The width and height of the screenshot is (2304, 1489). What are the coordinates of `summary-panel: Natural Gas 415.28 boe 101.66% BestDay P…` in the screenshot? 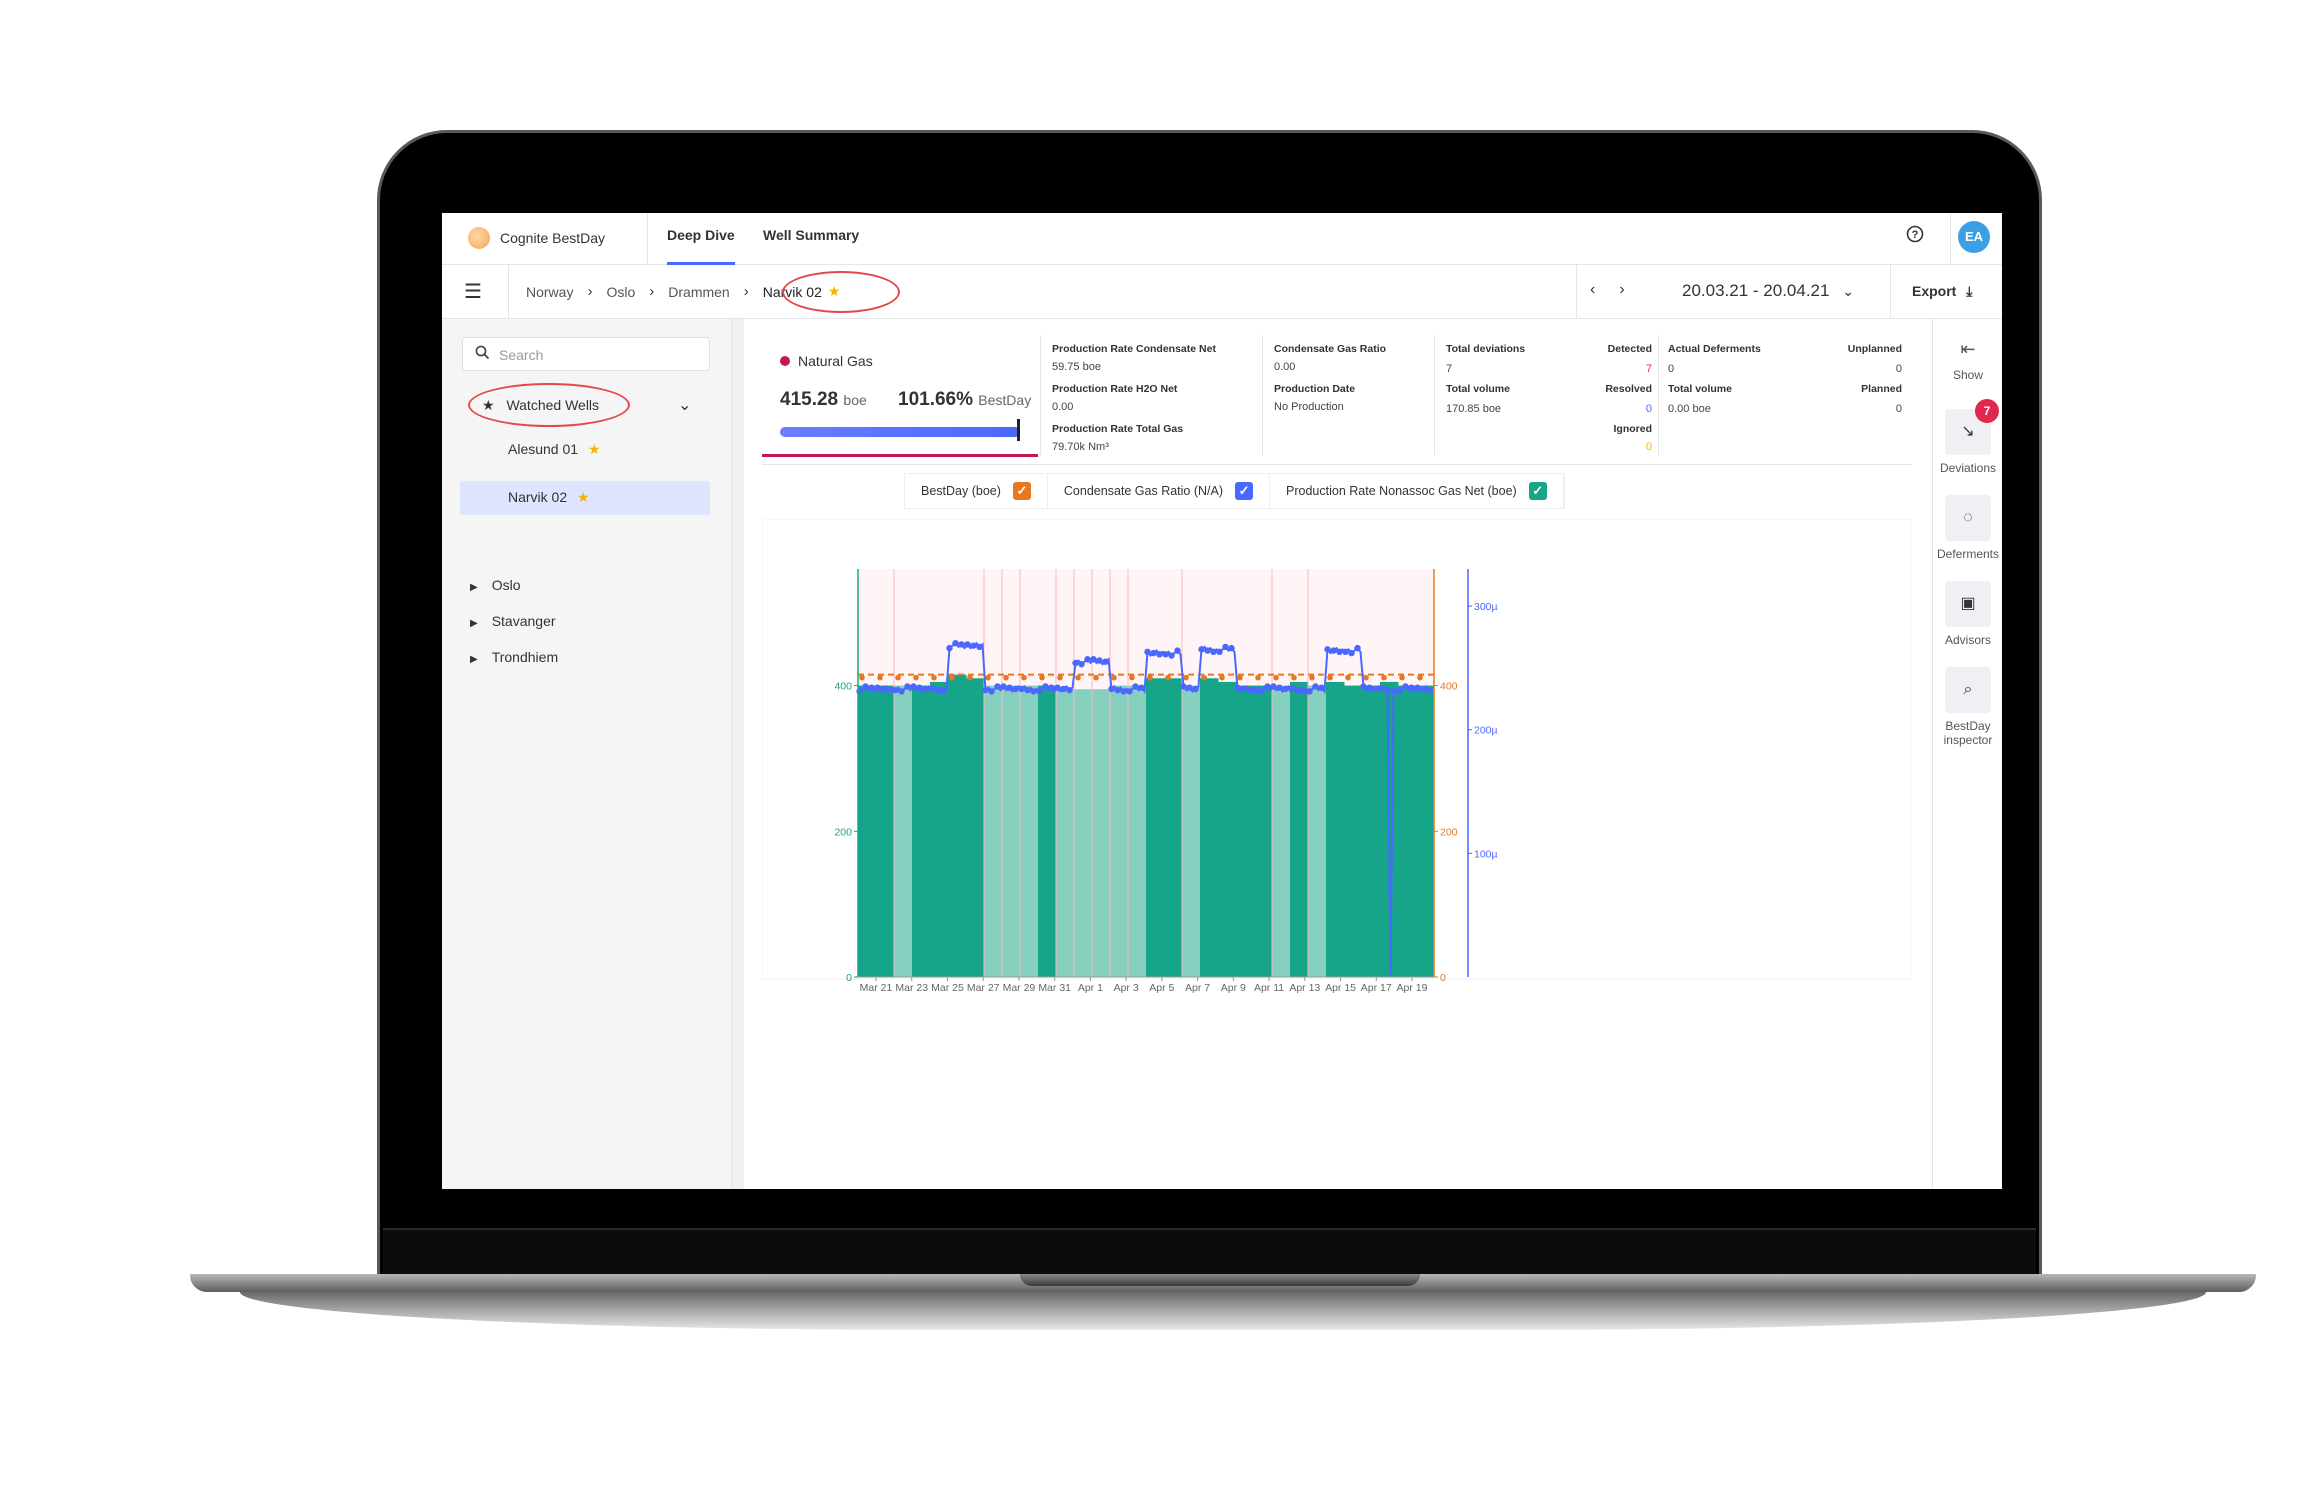 It's located at (1337, 400).